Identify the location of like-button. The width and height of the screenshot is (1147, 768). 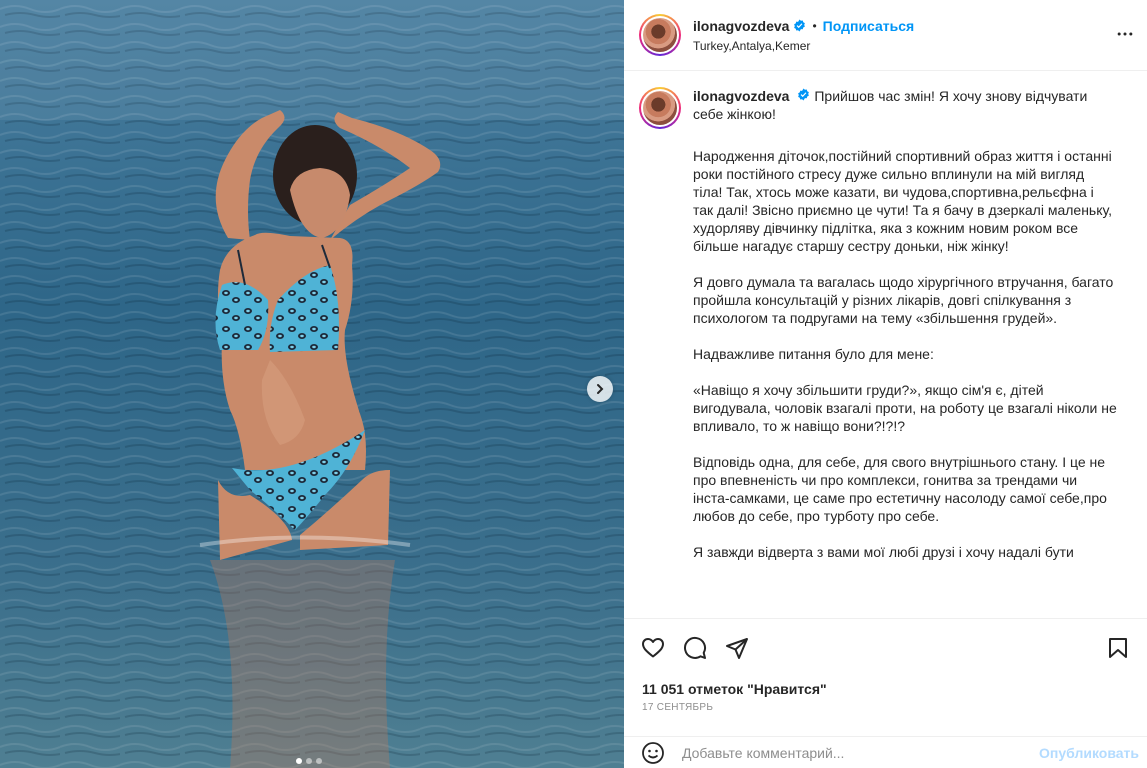
(653, 648).